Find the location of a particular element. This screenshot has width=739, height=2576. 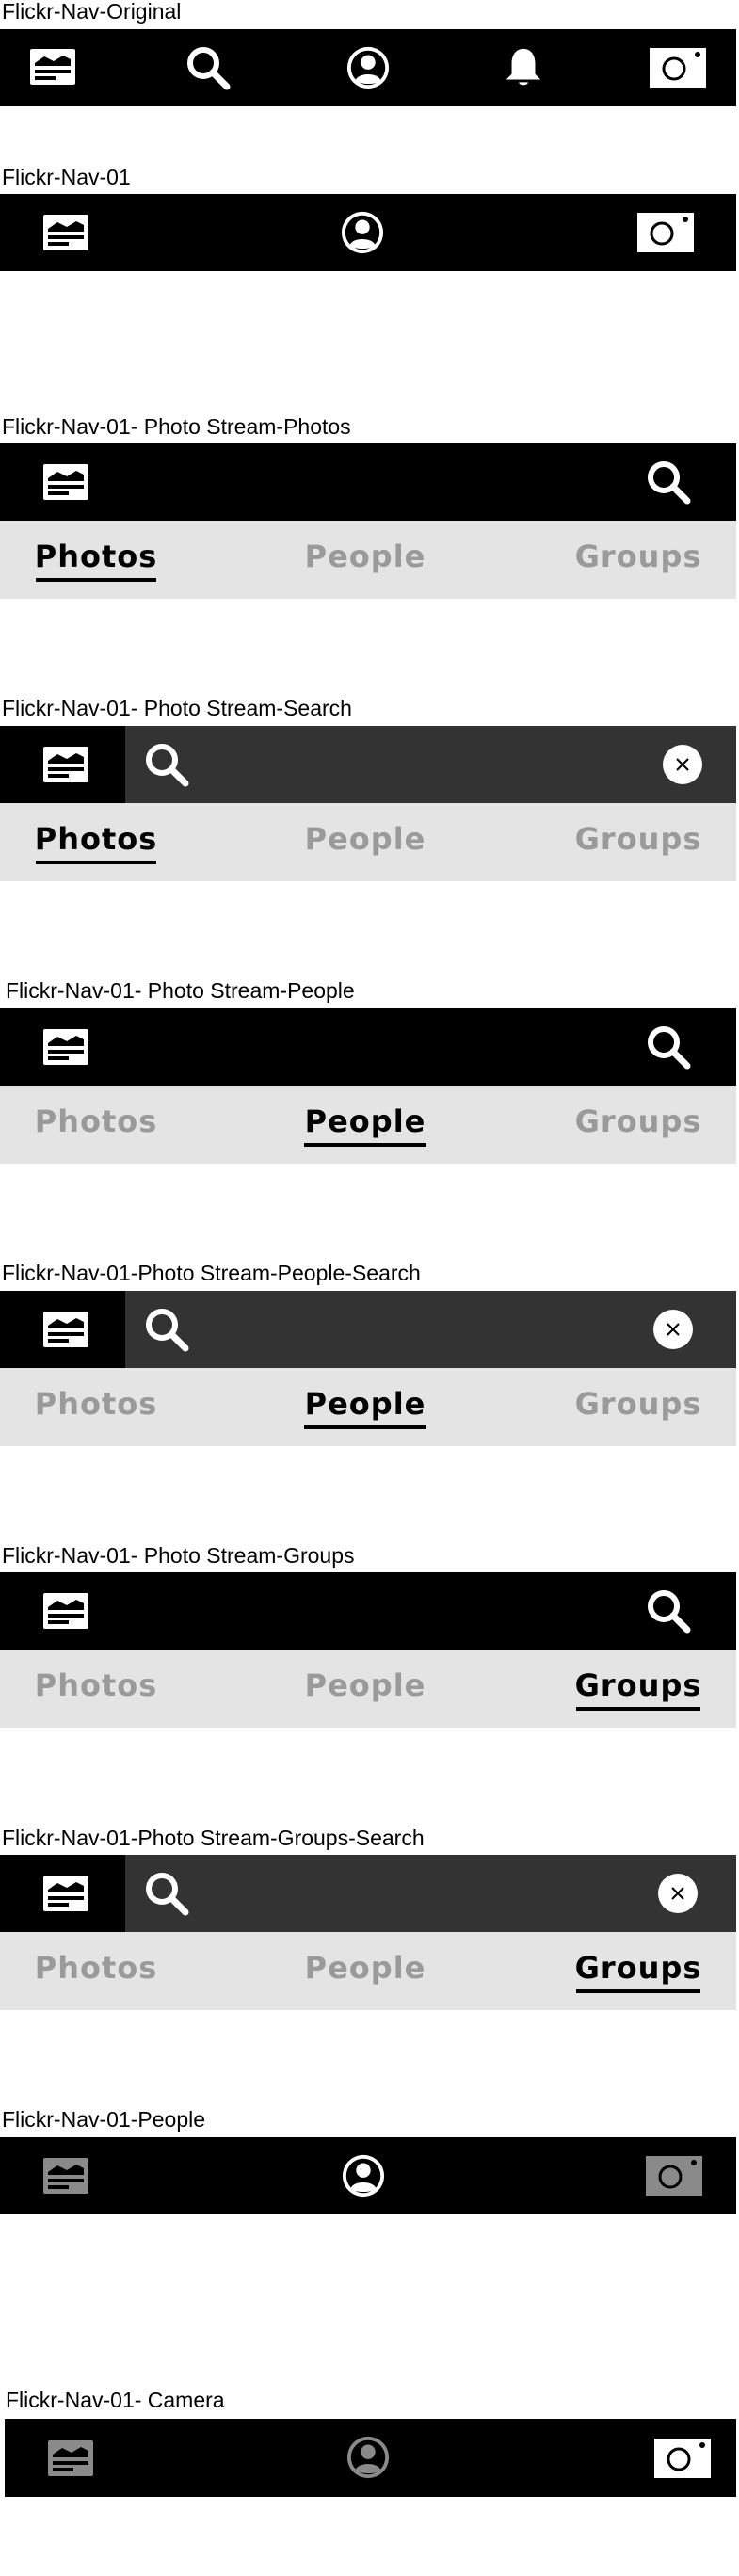

section-label-nav-people: Flickr-Nav-01-People is located at coordinates (104, 2119).